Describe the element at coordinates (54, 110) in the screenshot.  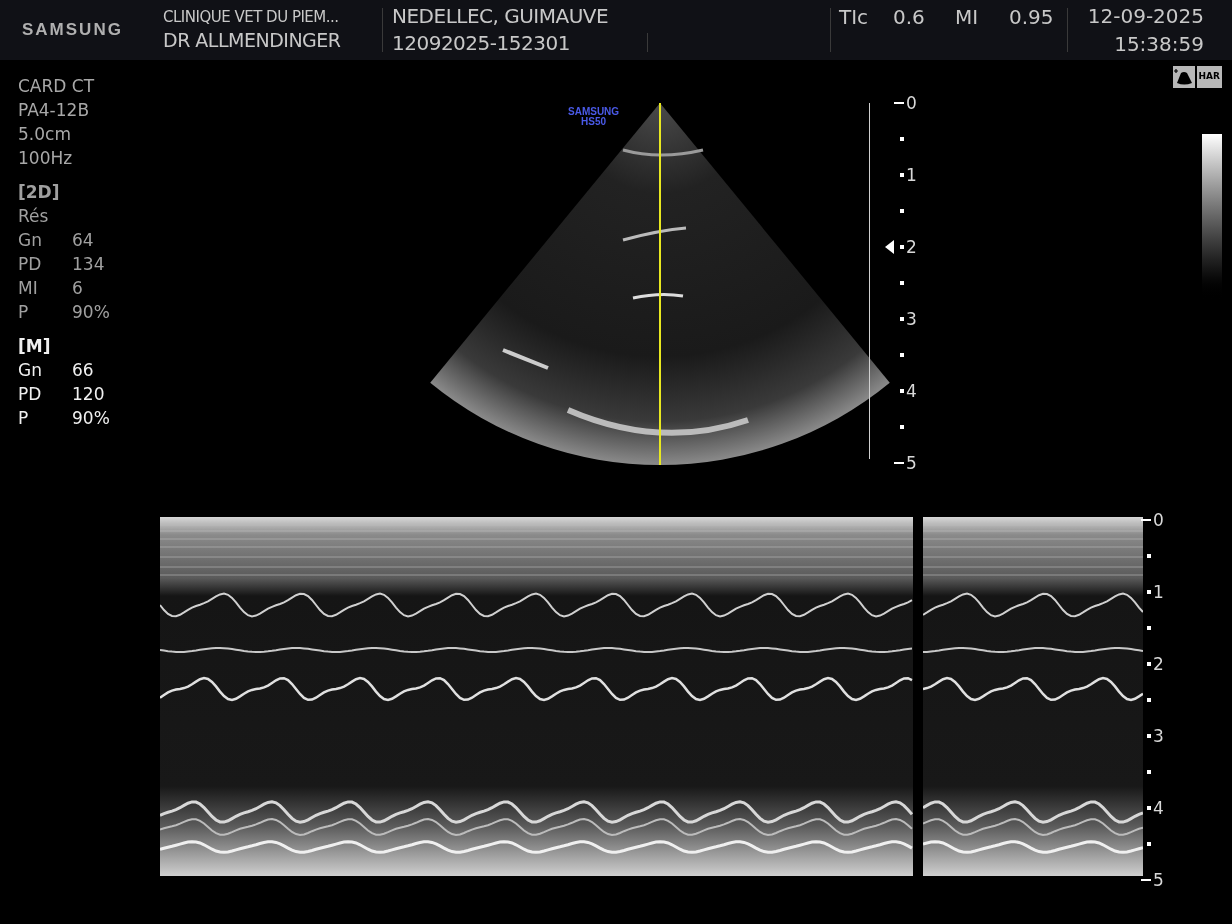
I see `probe-info-text: PA4-12B` at that location.